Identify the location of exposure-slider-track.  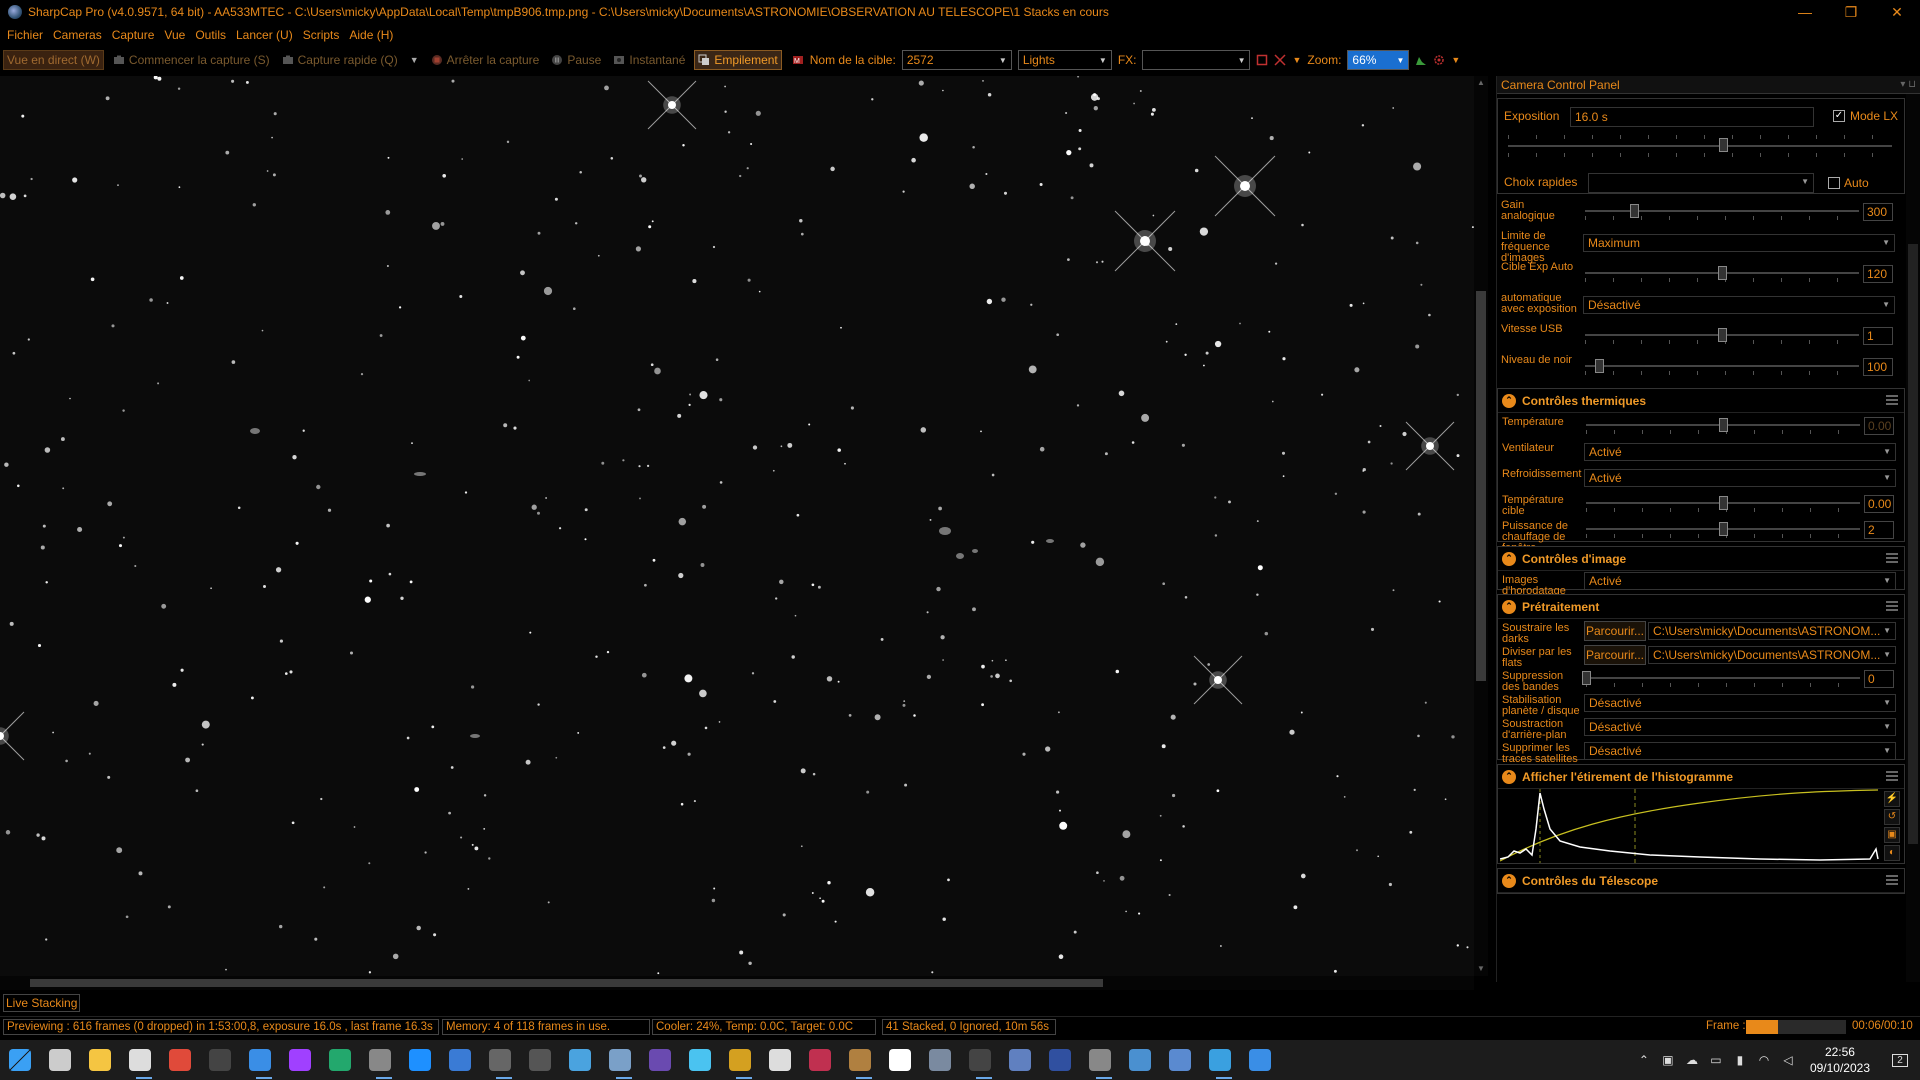
(1700, 146).